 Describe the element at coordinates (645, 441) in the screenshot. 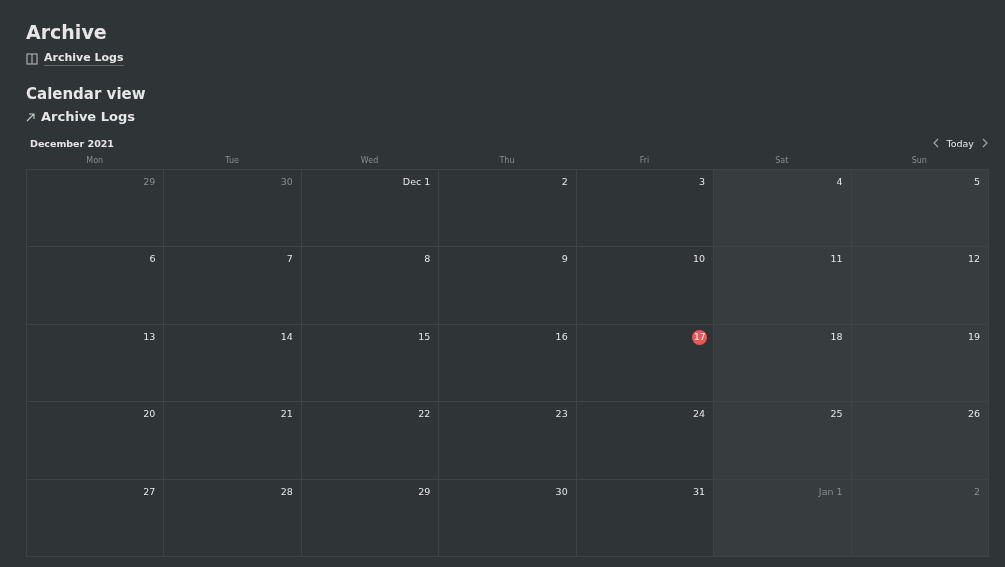

I see `day-cell: 24` at that location.